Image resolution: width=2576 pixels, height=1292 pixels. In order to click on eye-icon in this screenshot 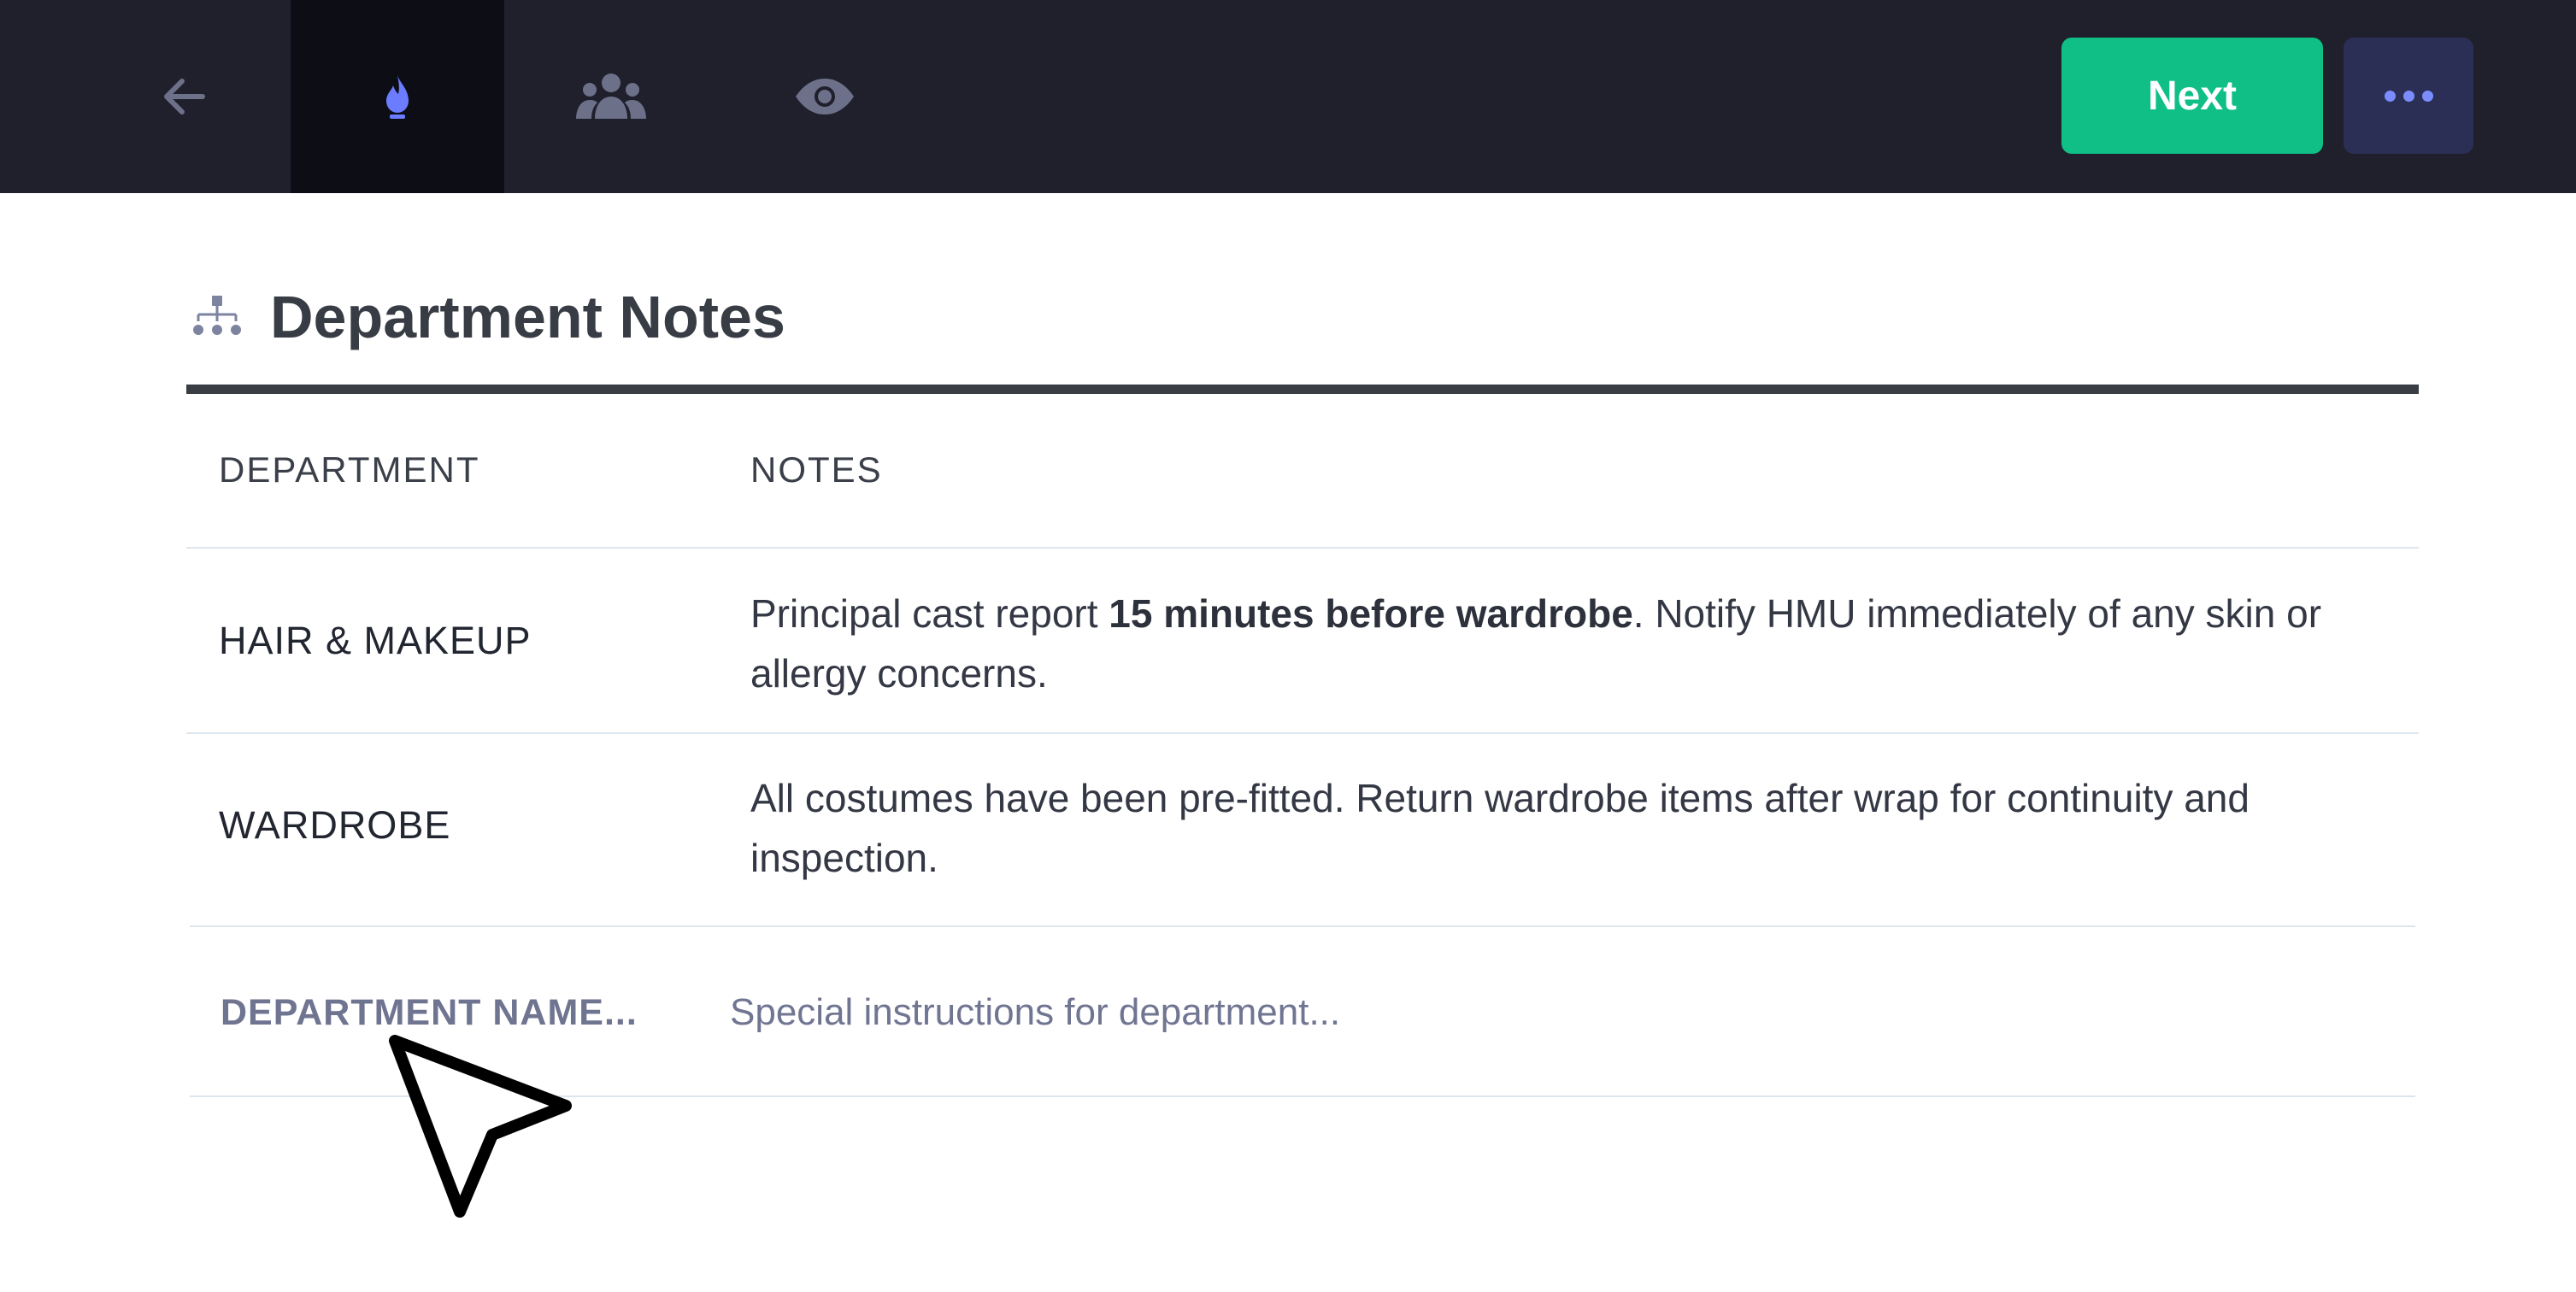, I will do `click(825, 97)`.